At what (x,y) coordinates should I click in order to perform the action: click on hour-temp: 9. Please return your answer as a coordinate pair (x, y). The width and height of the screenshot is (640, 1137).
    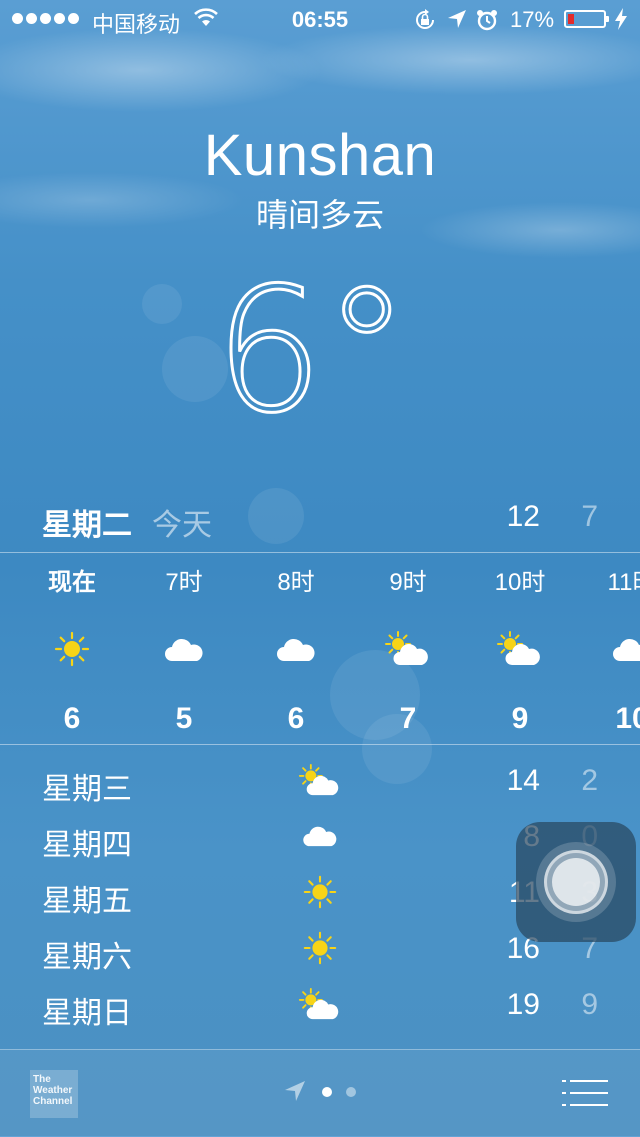
    Looking at the image, I should click on (520, 718).